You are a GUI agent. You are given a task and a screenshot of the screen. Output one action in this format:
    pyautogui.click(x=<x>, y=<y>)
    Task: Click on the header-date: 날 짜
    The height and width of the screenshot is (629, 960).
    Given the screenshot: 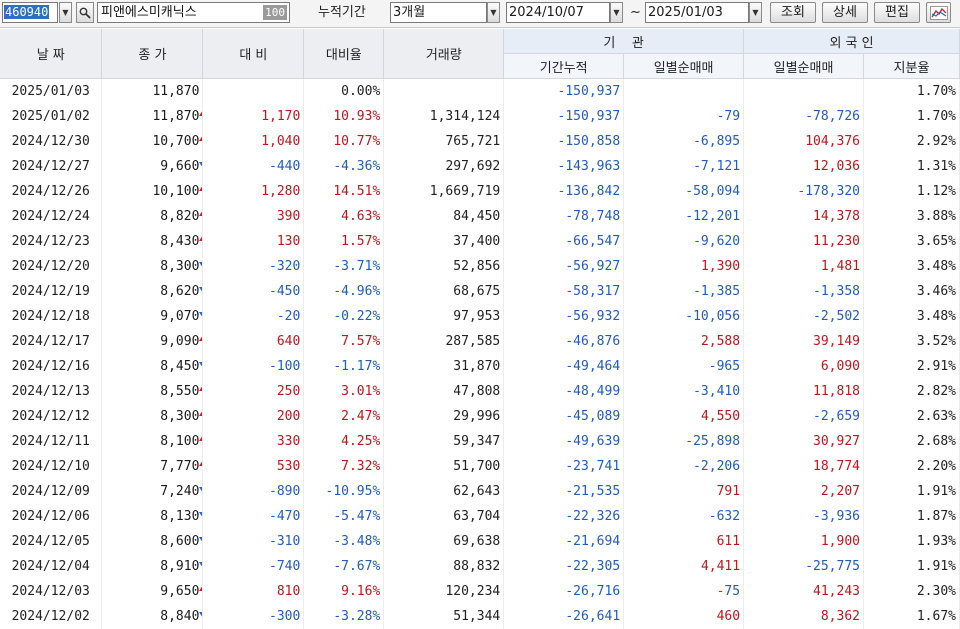 What is the action you would take?
    pyautogui.click(x=51, y=54)
    